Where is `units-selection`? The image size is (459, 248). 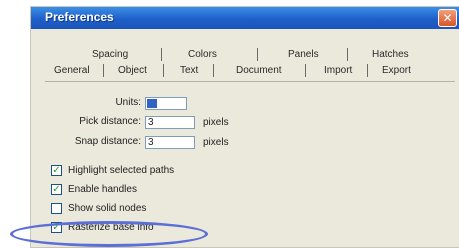 units-selection is located at coordinates (152, 103).